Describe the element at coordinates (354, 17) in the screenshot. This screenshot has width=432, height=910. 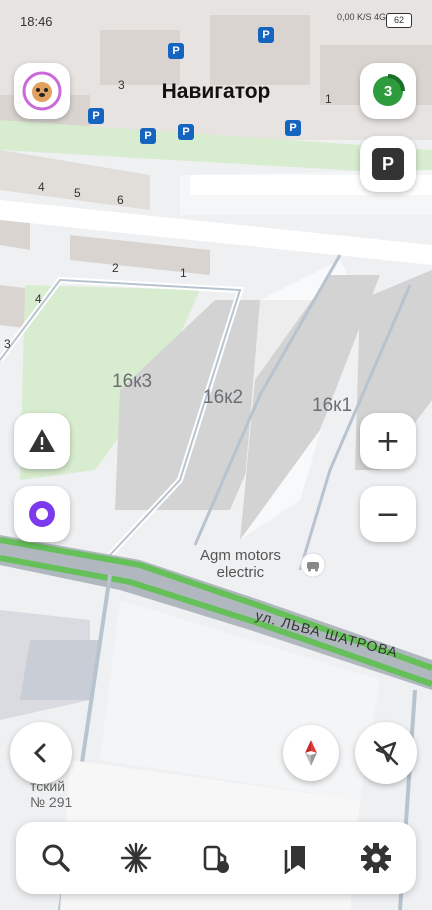
I see `network-speed: 0,00 K/S` at that location.